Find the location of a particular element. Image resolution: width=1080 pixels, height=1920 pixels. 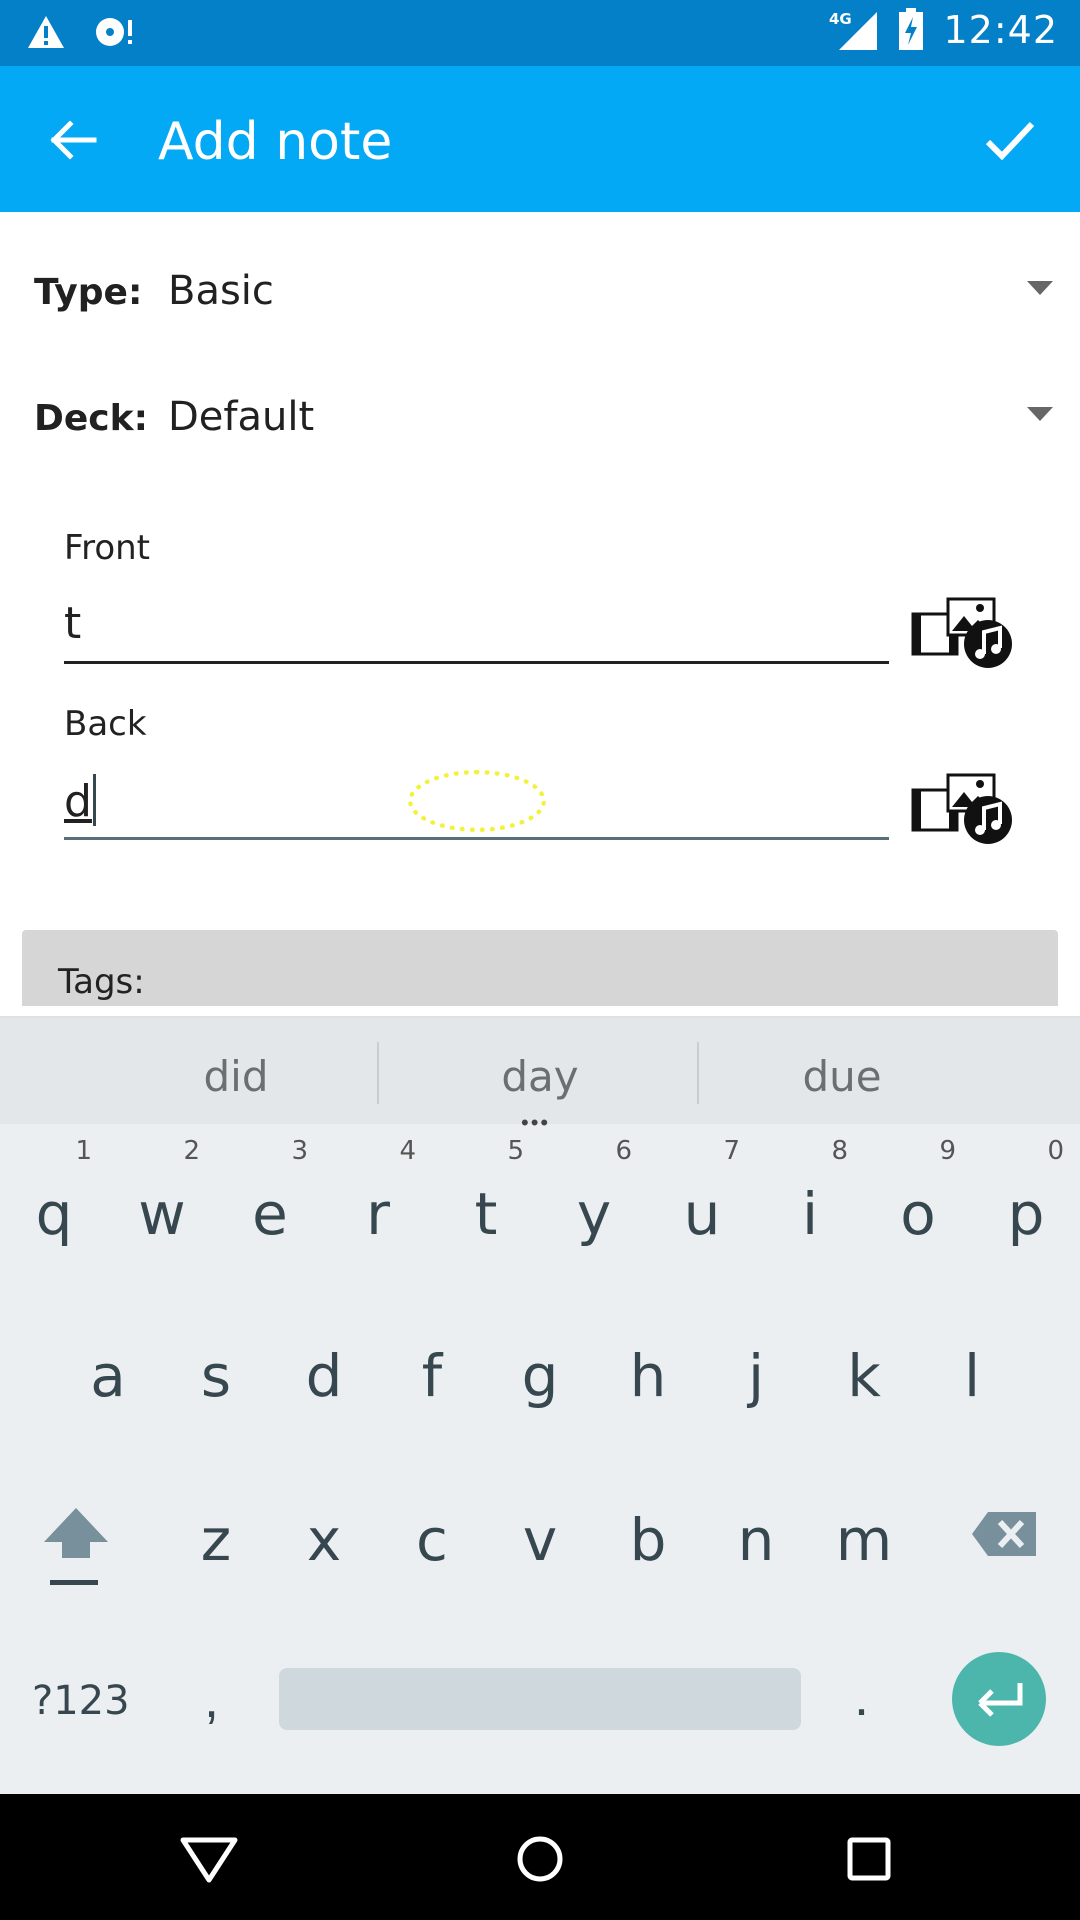

key-i: 8i is located at coordinates (810, 1195).